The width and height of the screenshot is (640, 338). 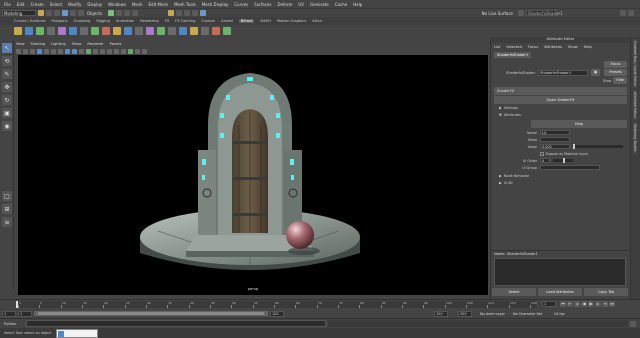 I want to click on ae-menu-attributes: Attributes, so click(x=553, y=47).